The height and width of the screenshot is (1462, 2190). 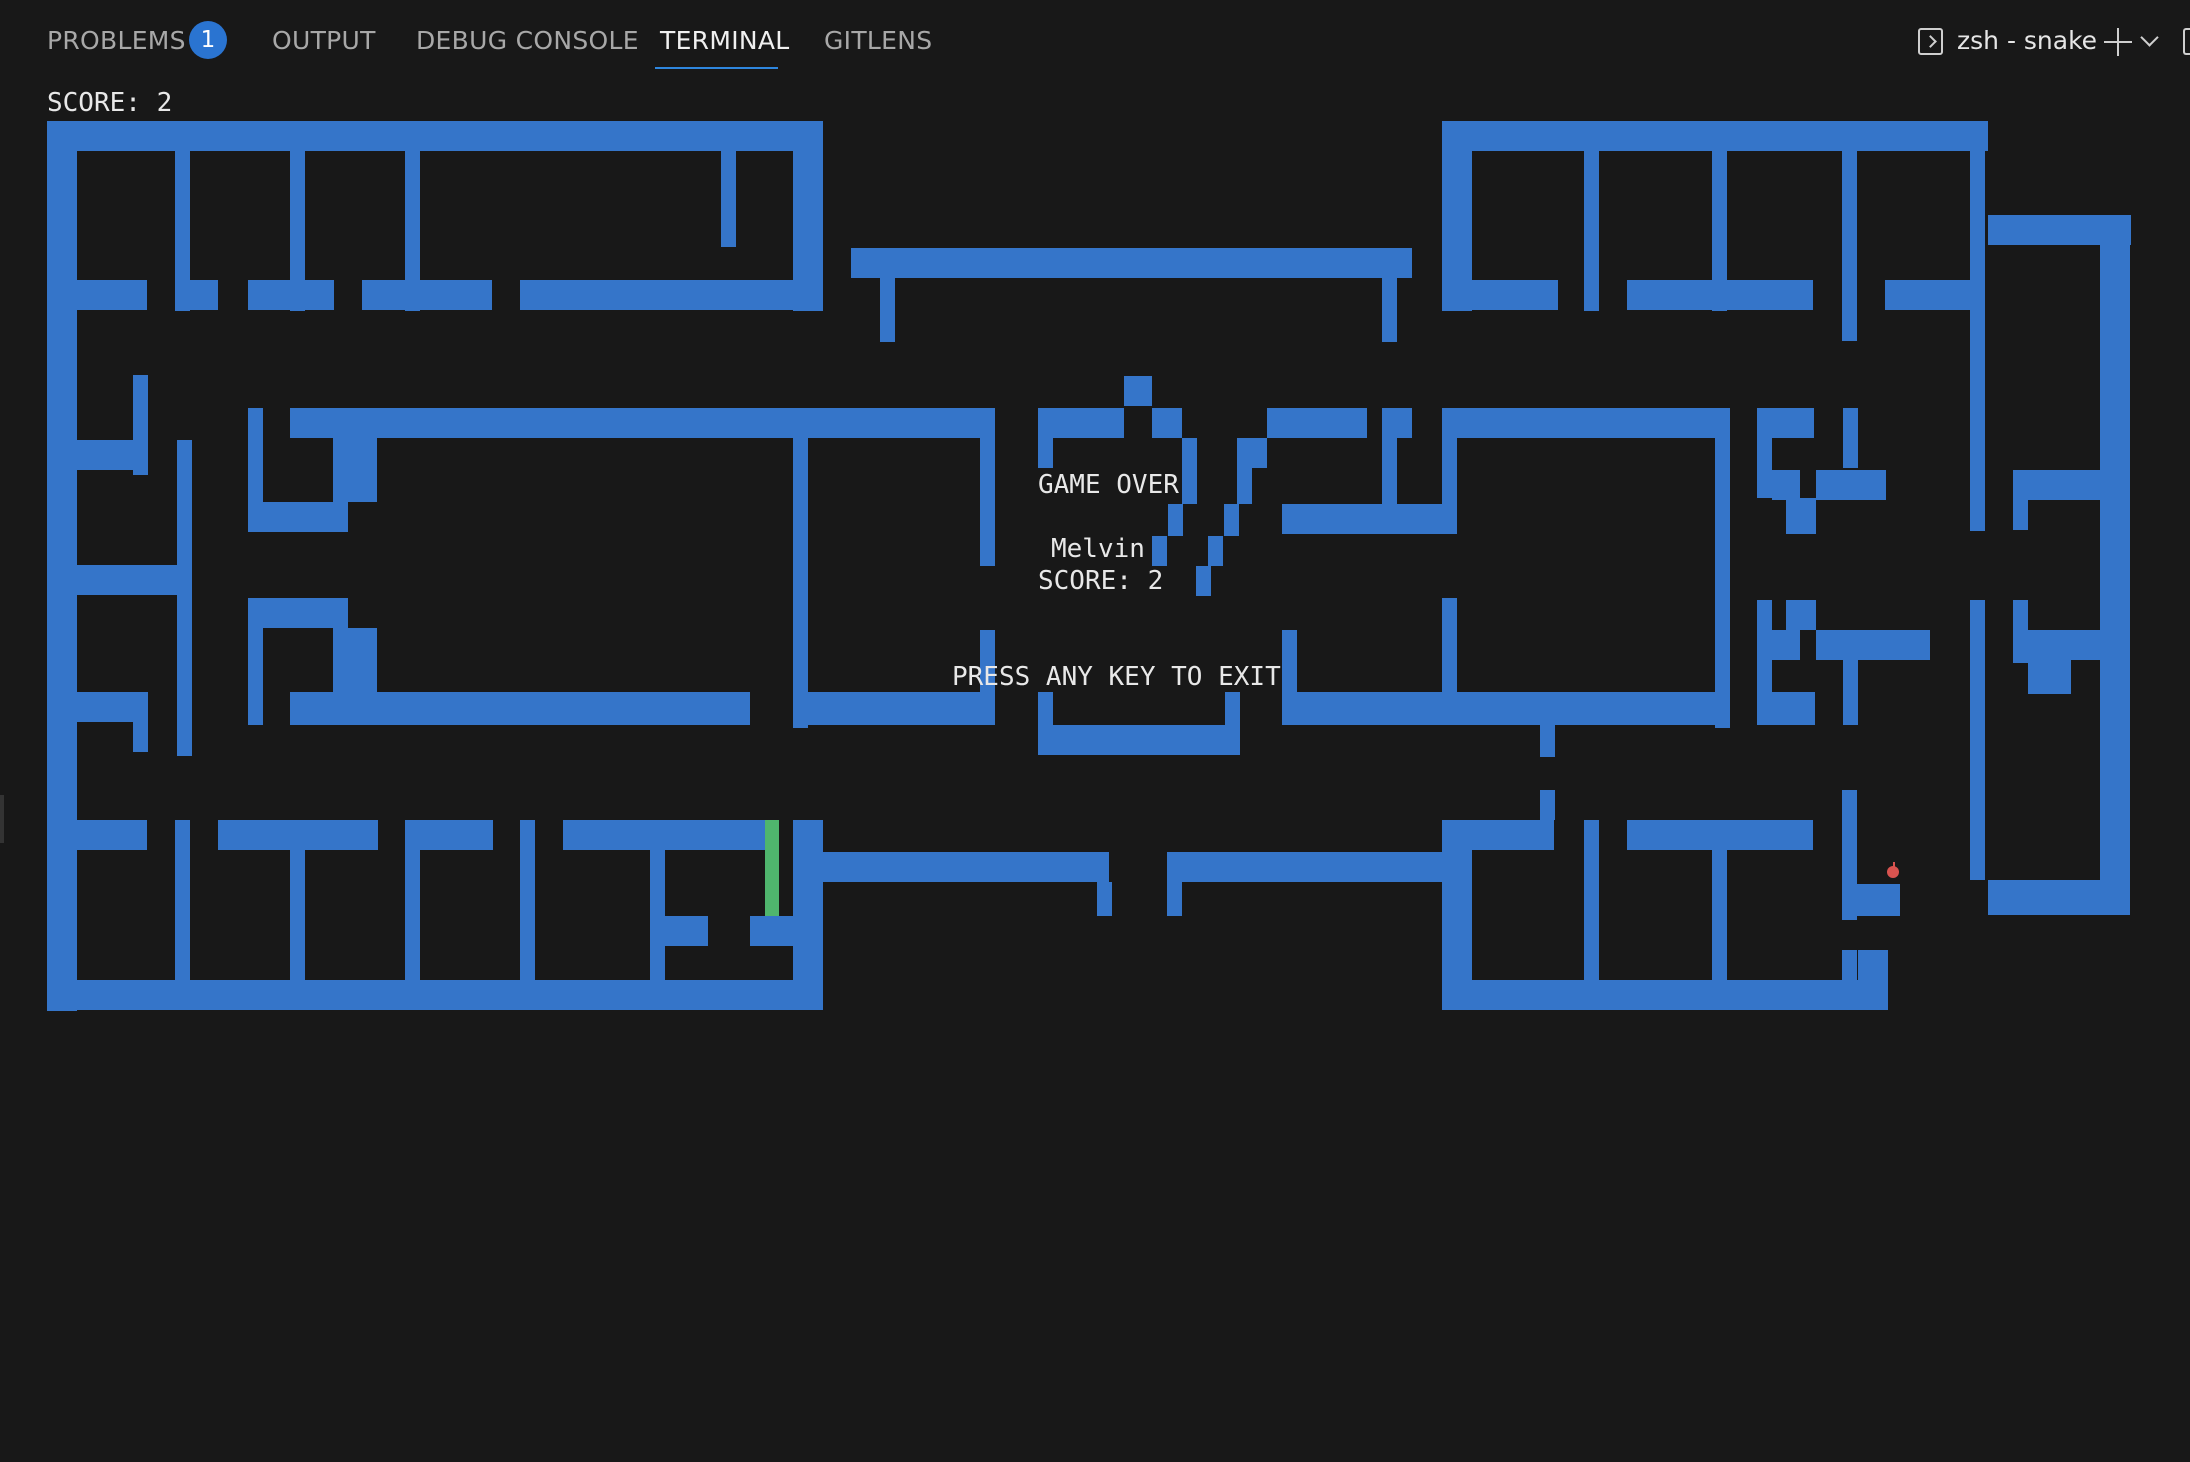 What do you see at coordinates (1108, 485) in the screenshot?
I see `game-over-label: GAME OVER` at bounding box center [1108, 485].